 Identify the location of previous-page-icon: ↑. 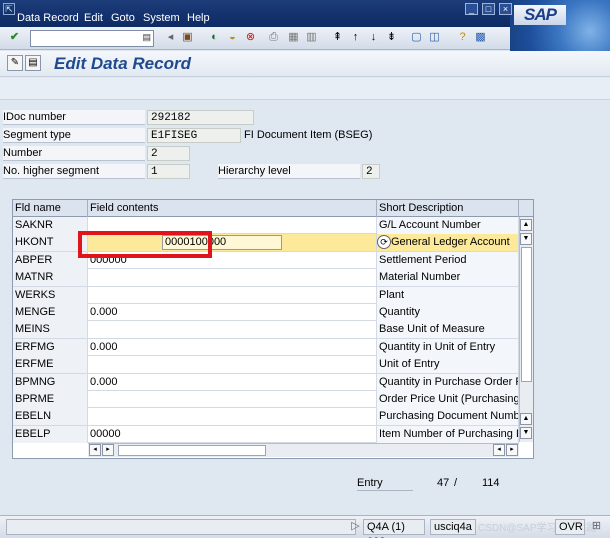
(355, 37).